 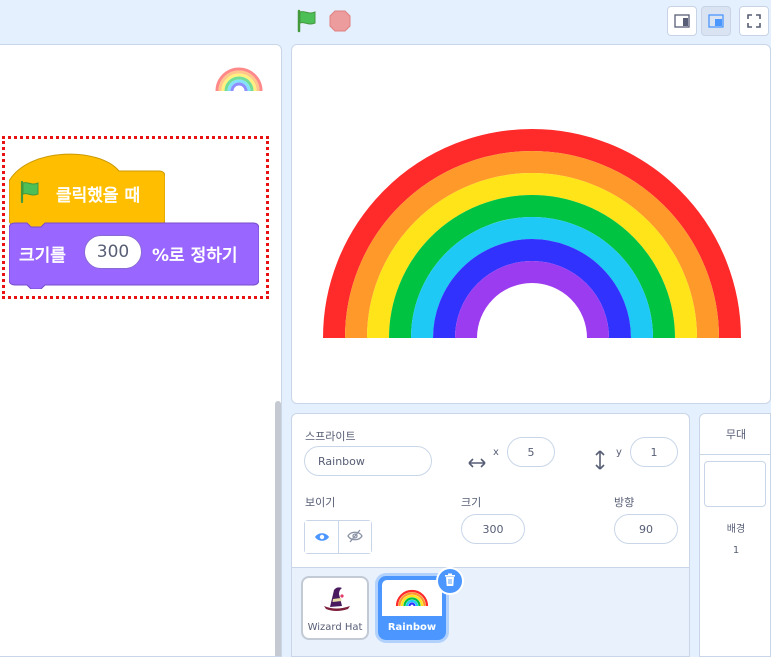 I want to click on size-value-input: 300, so click(x=113, y=252).